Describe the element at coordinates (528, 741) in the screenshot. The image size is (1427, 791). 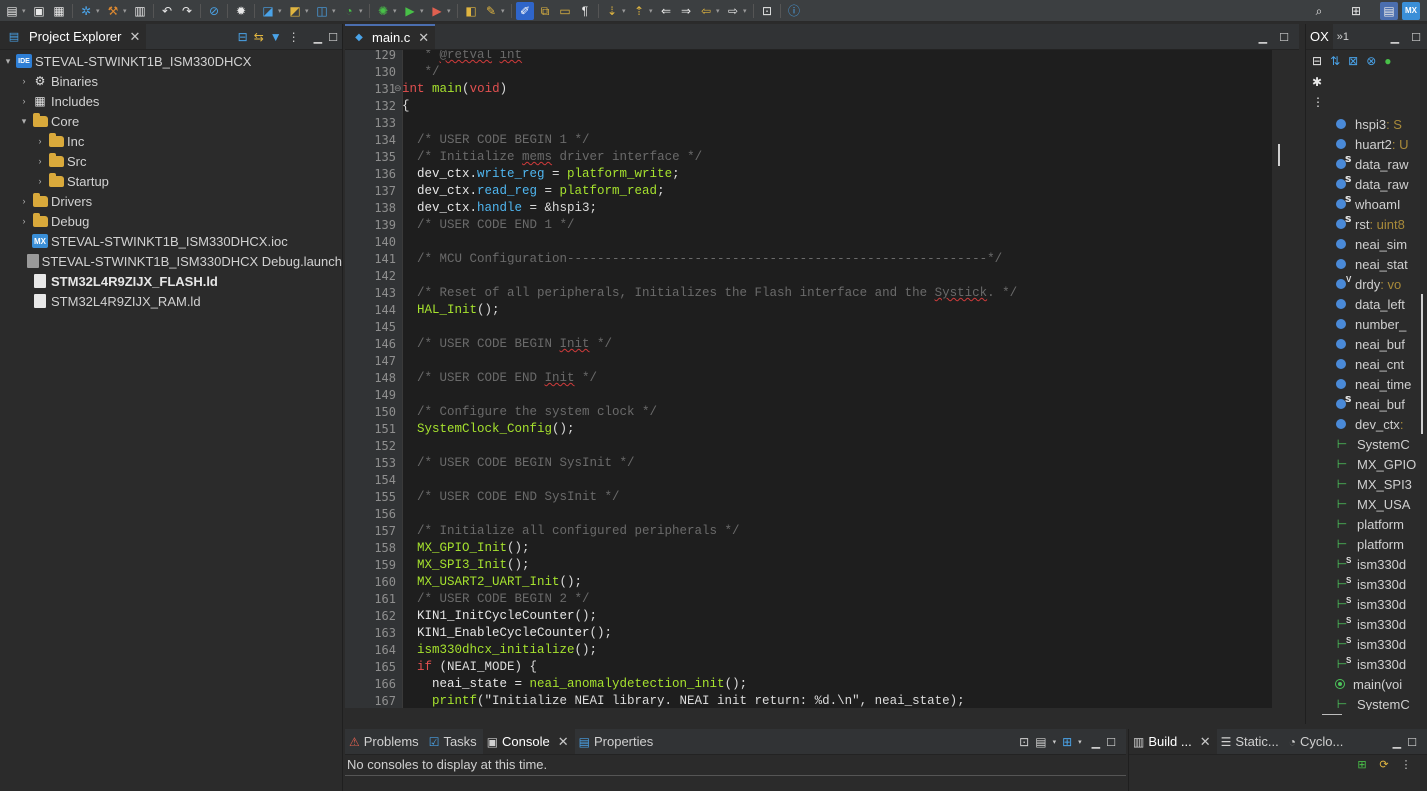
I see `tab-console: ▣ Console ✕` at that location.